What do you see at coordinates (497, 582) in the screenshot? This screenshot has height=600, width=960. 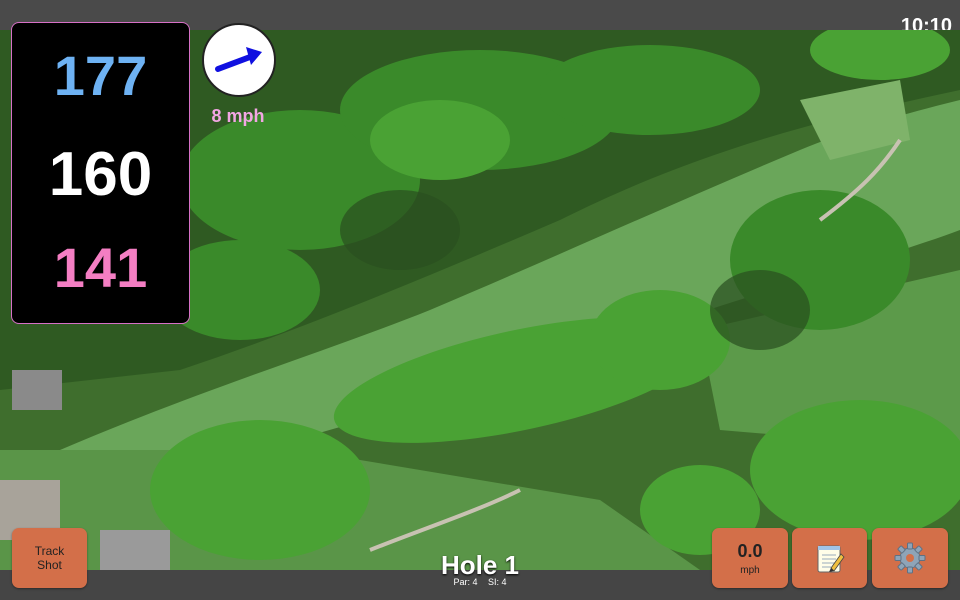 I see `hole-stroke-index: SI: 4` at bounding box center [497, 582].